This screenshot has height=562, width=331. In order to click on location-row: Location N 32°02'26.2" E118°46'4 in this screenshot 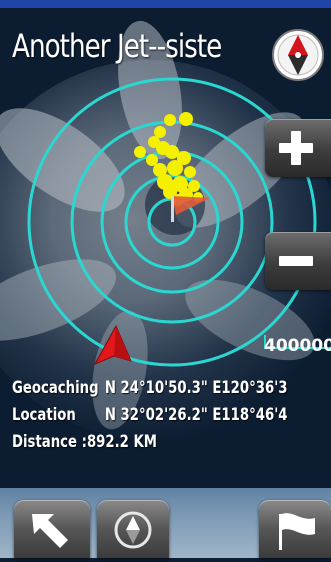, I will do `click(149, 415)`.